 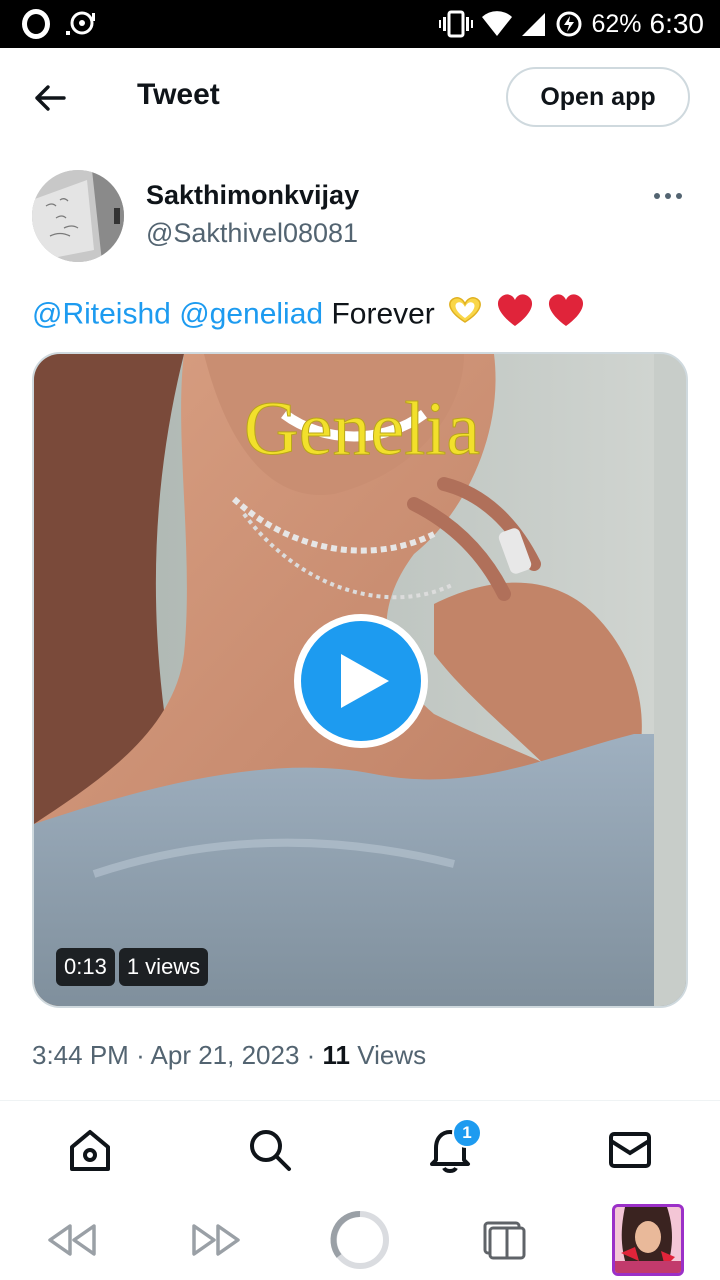 I want to click on views-label: Views, so click(x=392, y=1055).